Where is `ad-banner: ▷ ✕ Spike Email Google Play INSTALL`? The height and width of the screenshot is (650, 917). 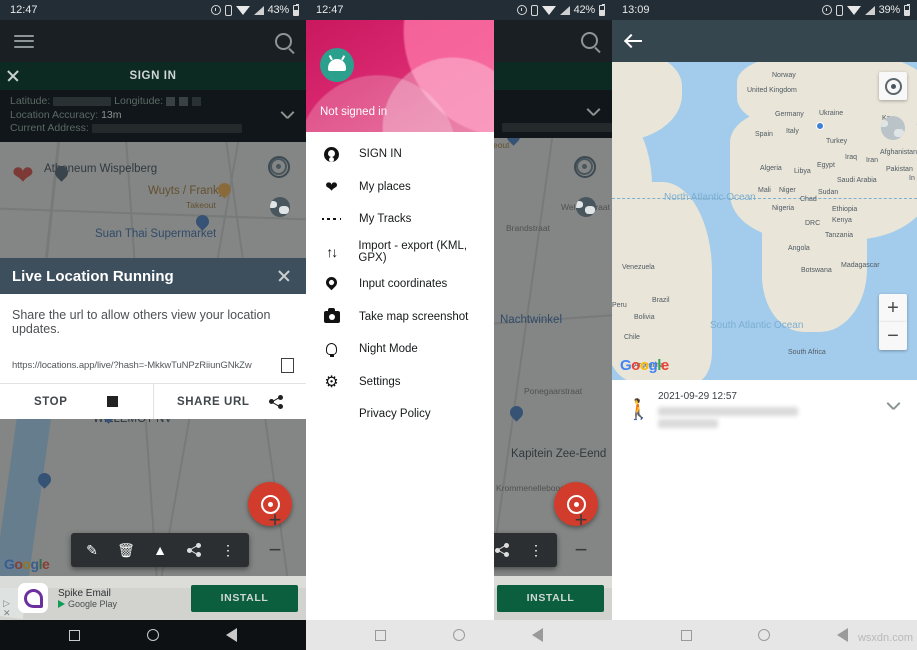 ad-banner: ▷ ✕ Spike Email Google Play INSTALL is located at coordinates (153, 598).